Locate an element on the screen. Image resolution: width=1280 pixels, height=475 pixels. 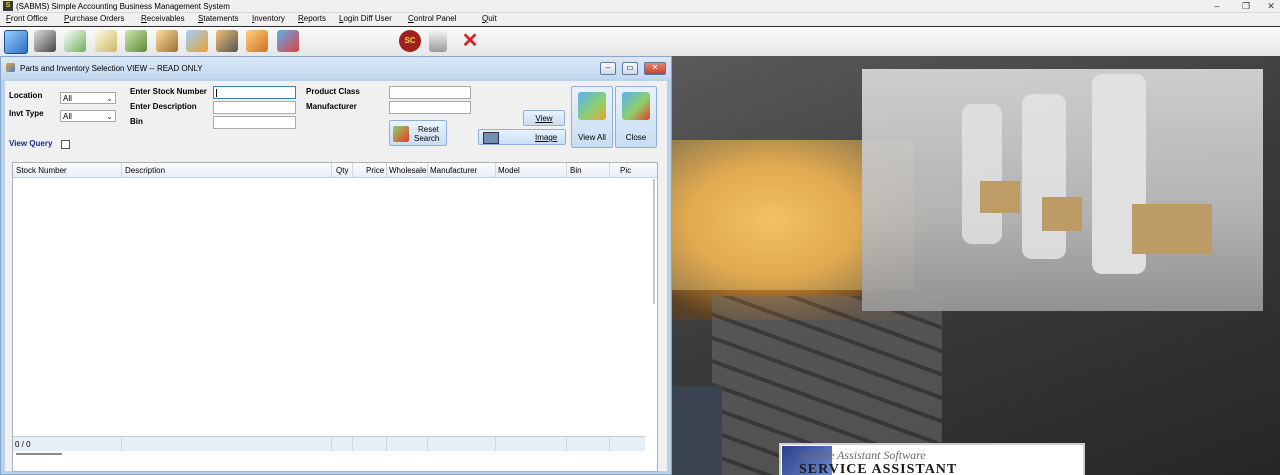
bin-label: Bin is located at coordinates (136, 121).